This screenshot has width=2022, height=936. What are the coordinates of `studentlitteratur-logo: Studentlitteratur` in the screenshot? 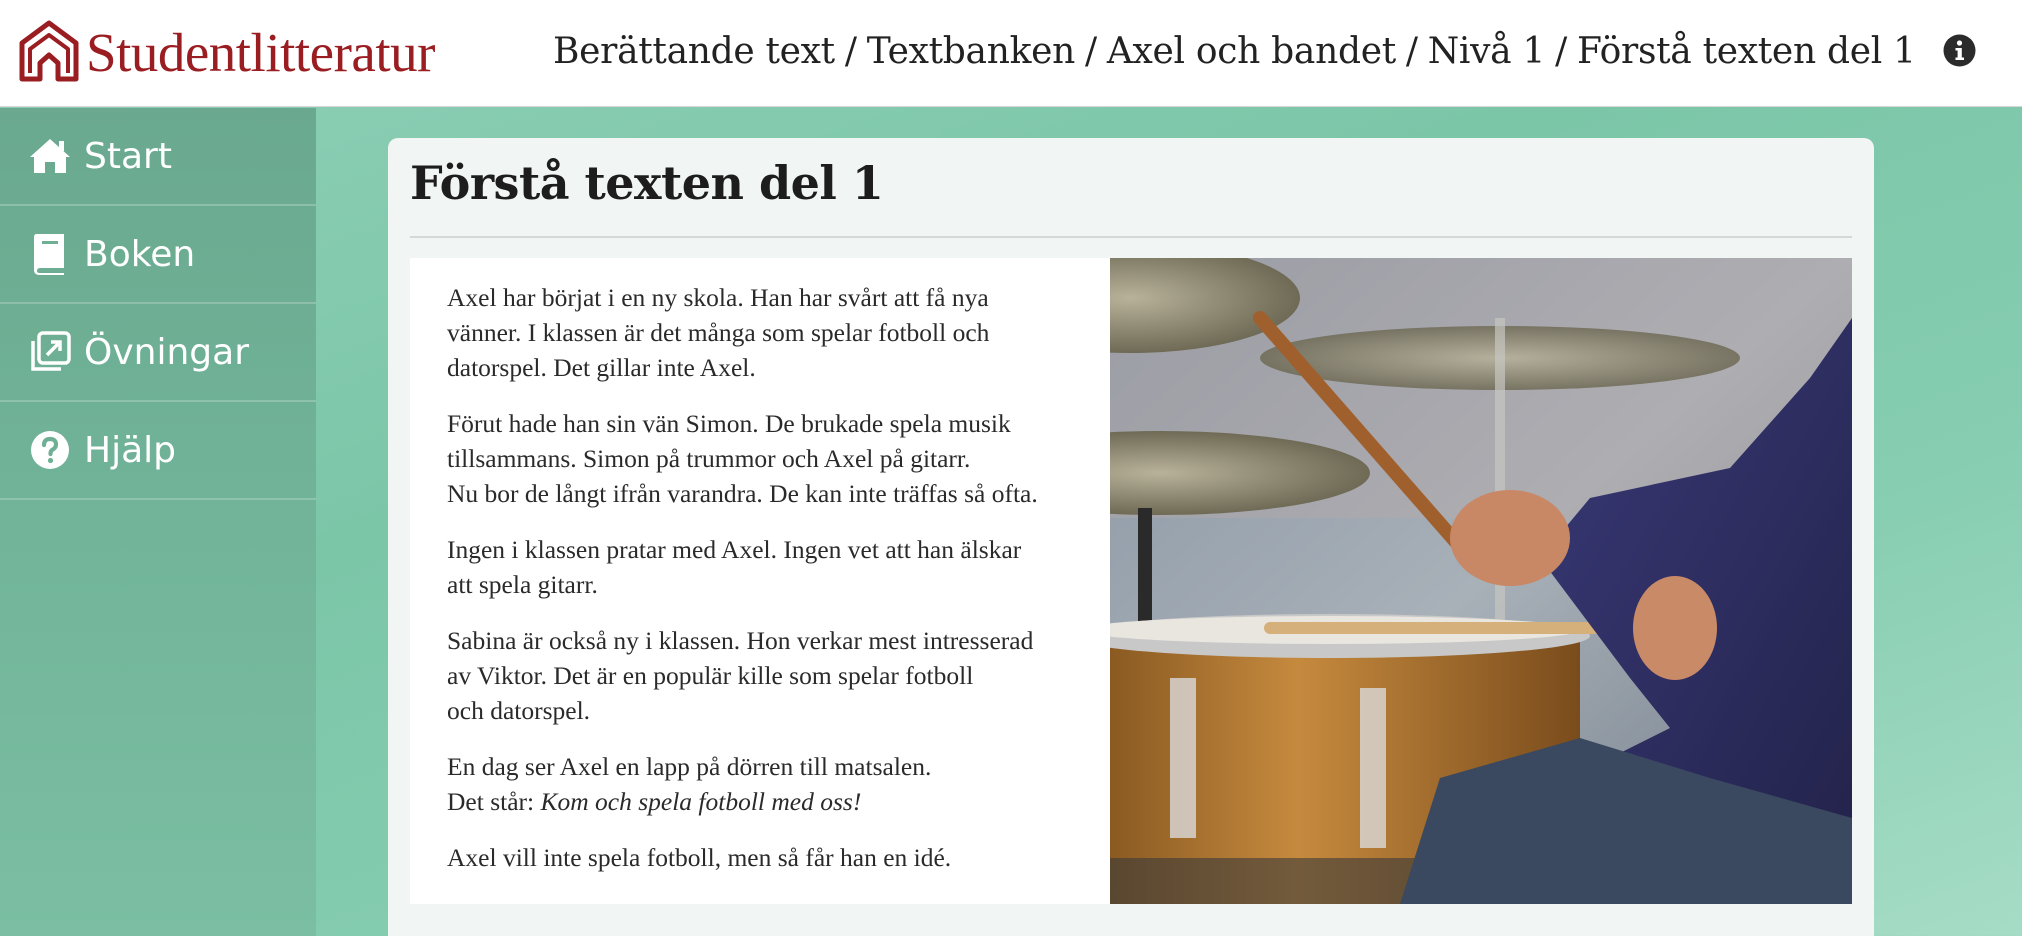 It's located at (225, 52).